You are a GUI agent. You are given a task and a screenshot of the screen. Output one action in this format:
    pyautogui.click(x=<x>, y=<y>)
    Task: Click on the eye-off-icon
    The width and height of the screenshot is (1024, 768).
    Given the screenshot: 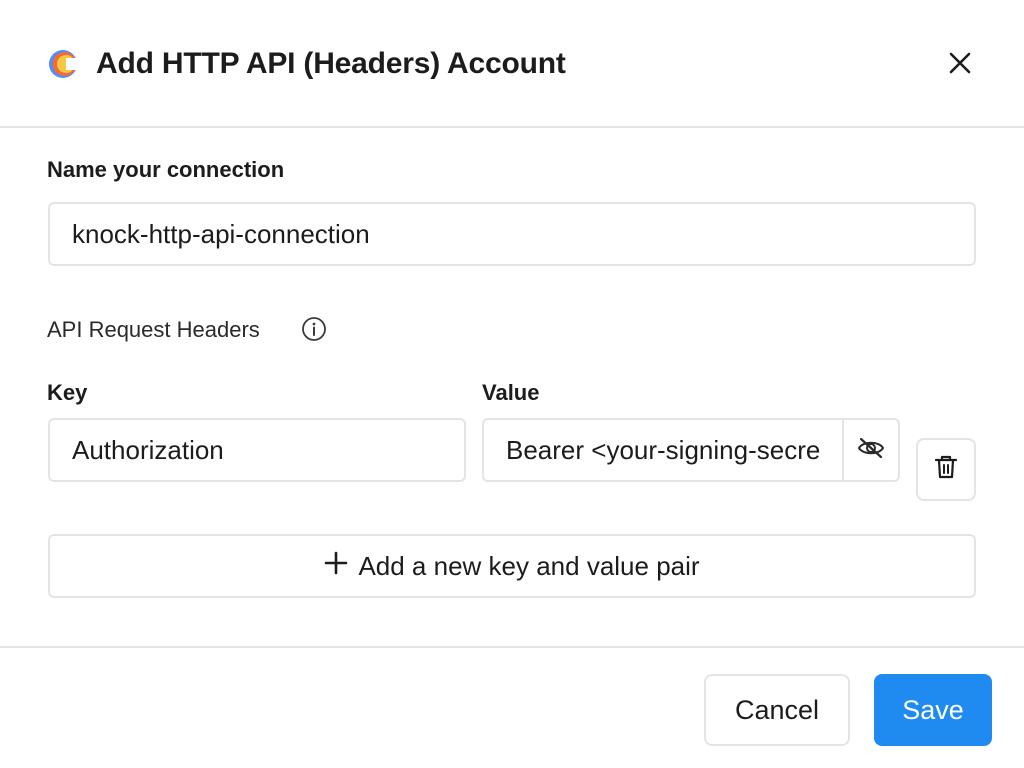 What is the action you would take?
    pyautogui.click(x=871, y=450)
    